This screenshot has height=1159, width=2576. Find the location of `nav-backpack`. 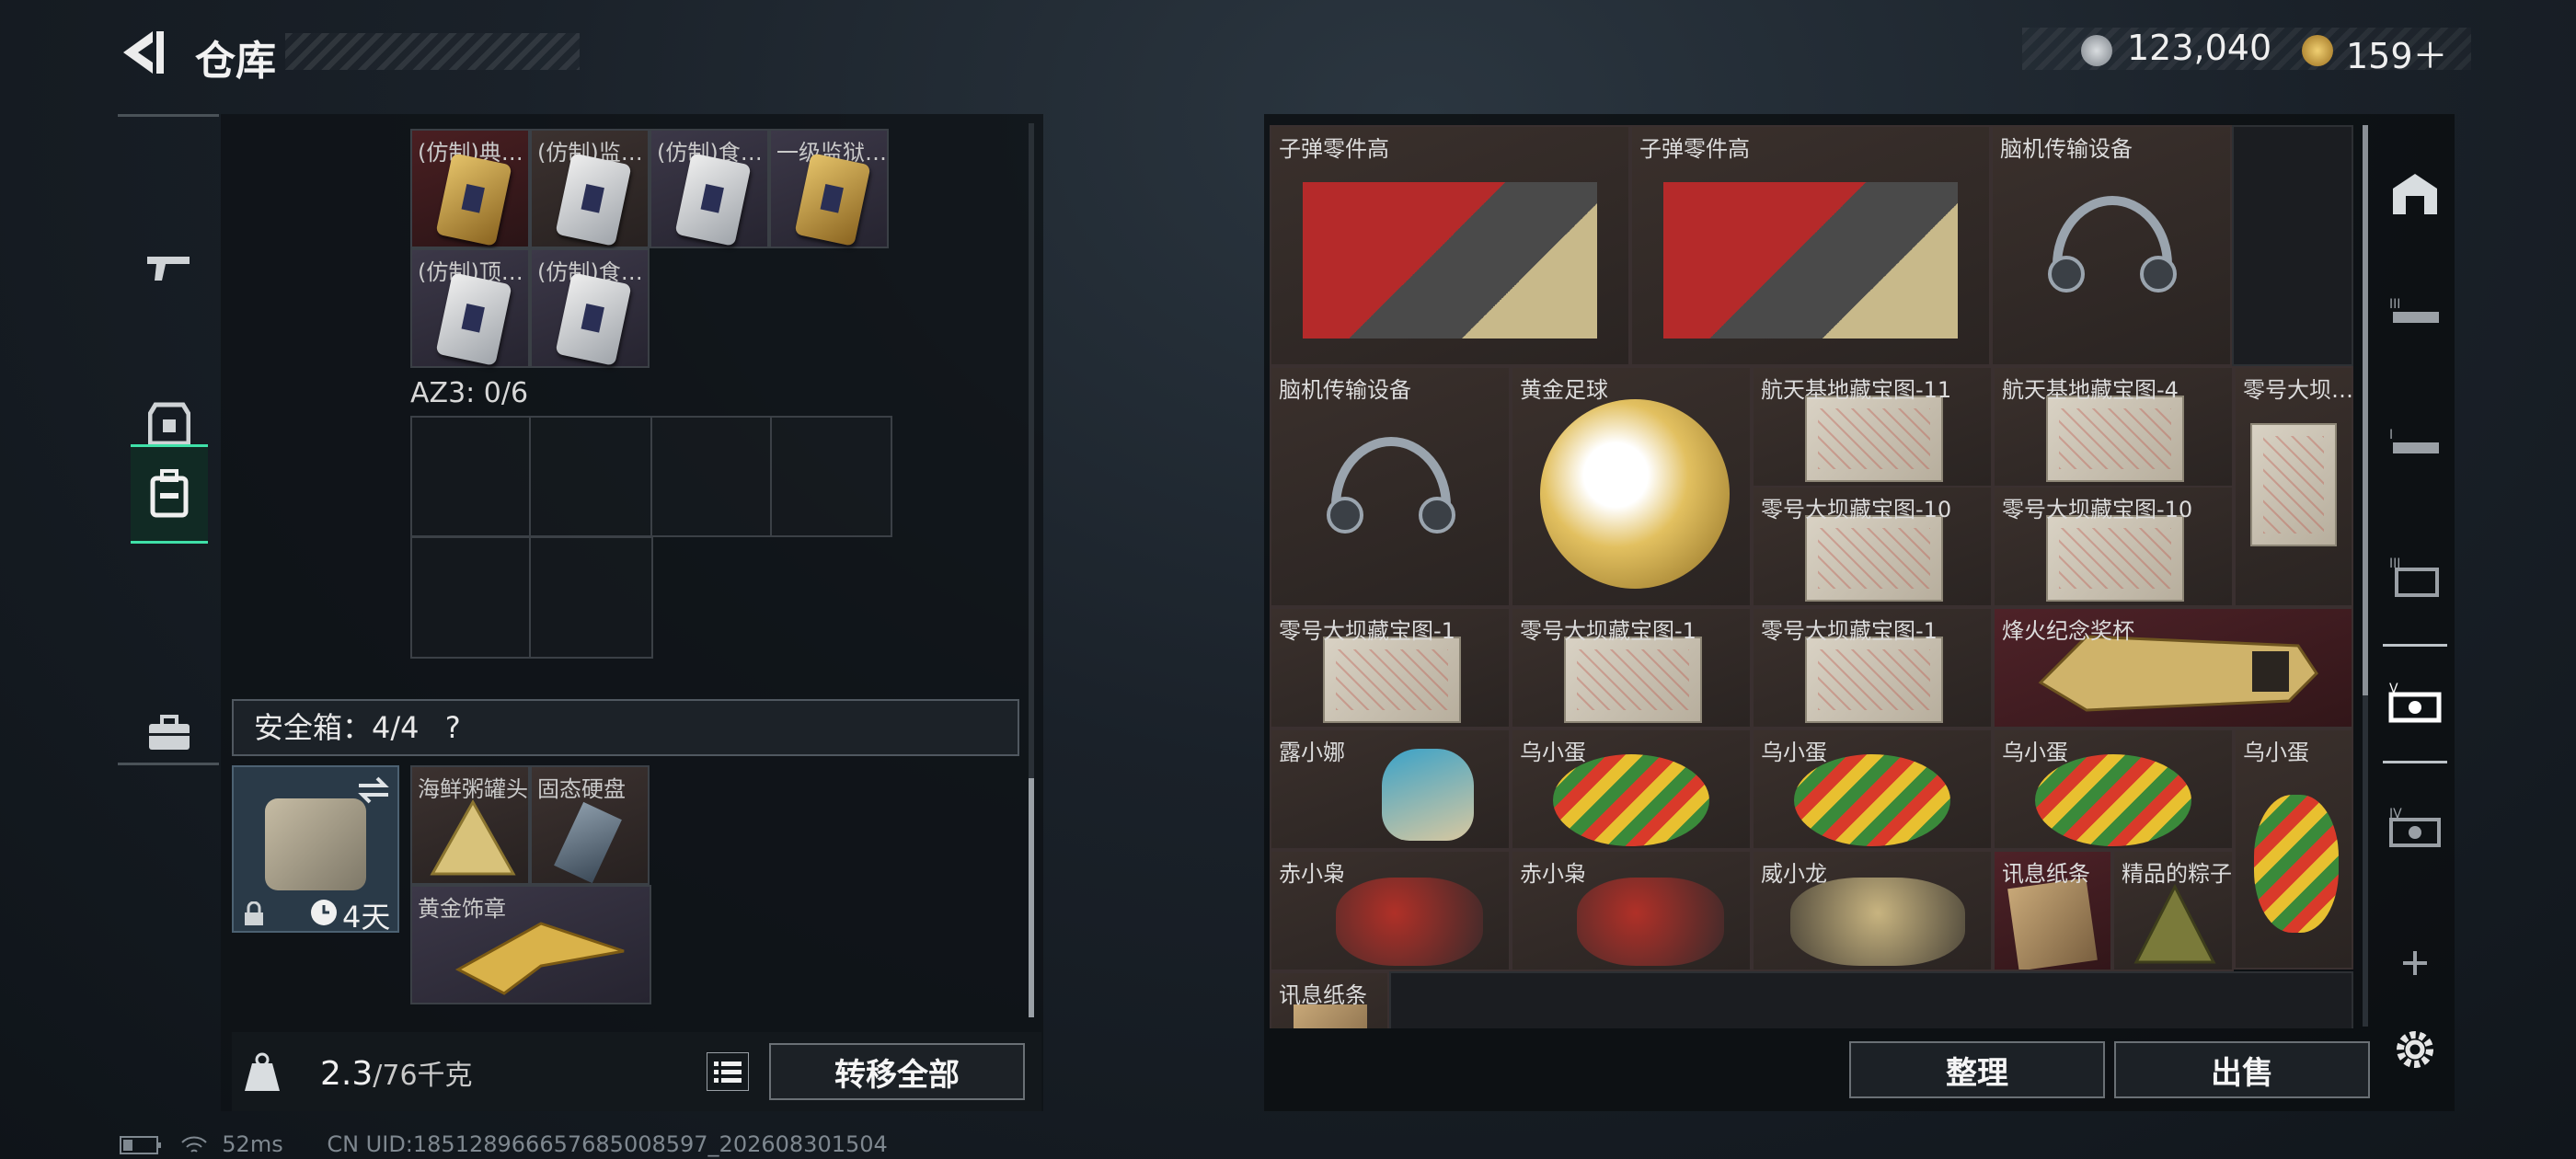

nav-backpack is located at coordinates (169, 494).